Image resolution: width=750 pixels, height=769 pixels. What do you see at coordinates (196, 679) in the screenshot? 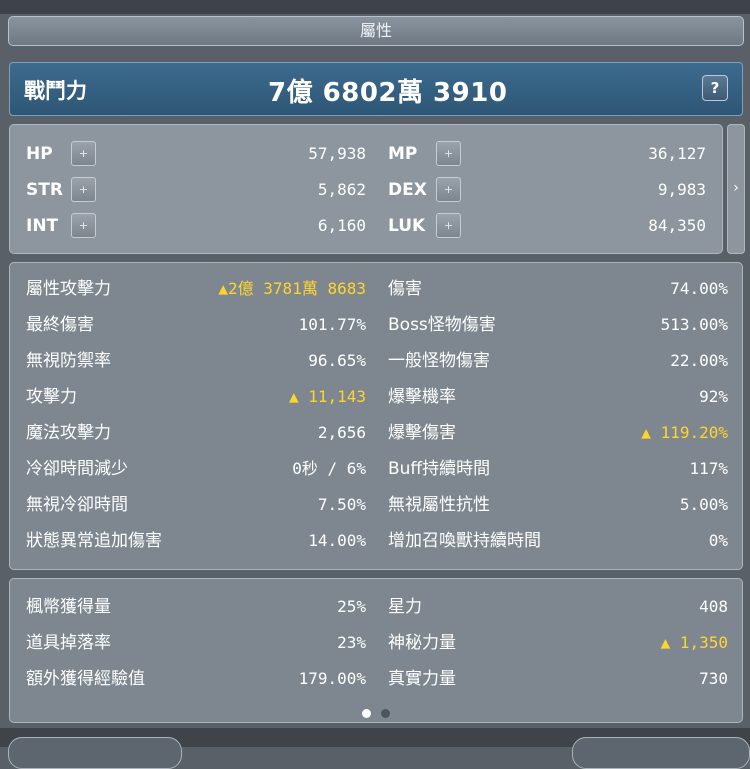
I see `extra-row: 額外獲得經驗值 179.00%` at bounding box center [196, 679].